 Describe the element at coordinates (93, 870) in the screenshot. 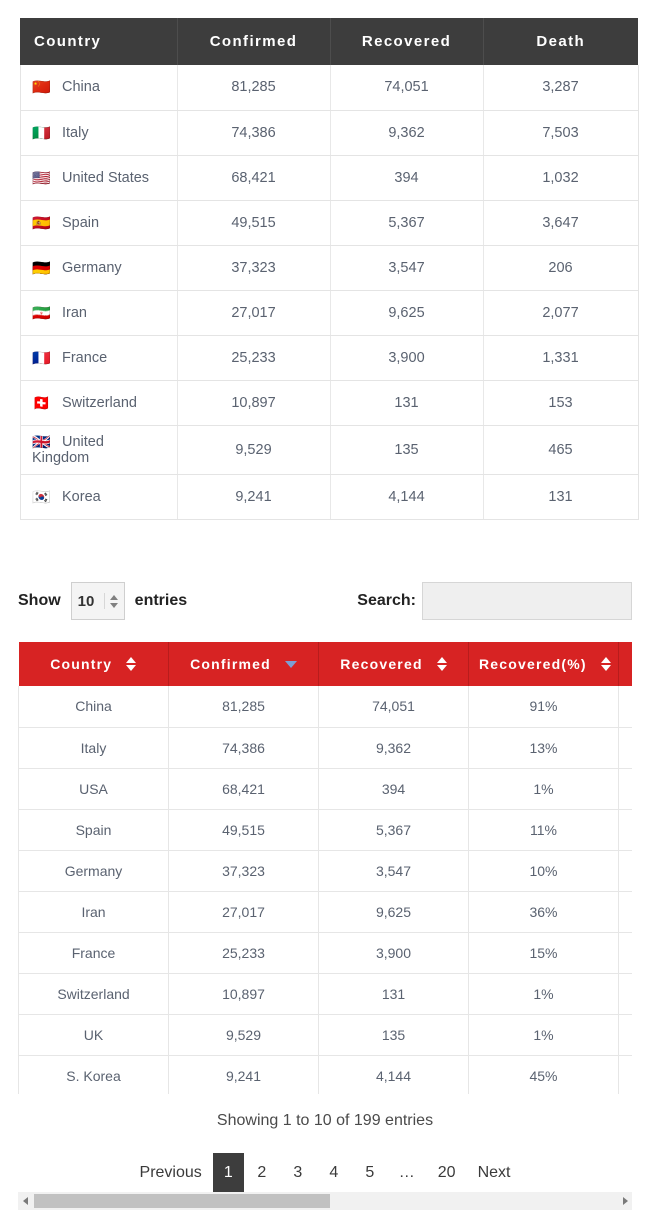

I see `cell-country: Germany` at that location.